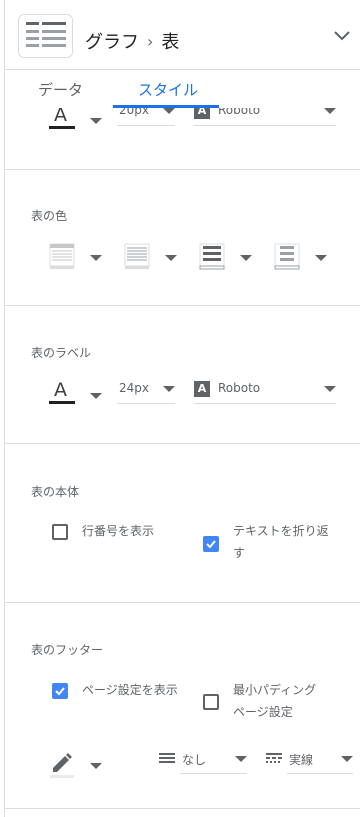  I want to click on label-font-size-select: 24px, so click(146, 391).